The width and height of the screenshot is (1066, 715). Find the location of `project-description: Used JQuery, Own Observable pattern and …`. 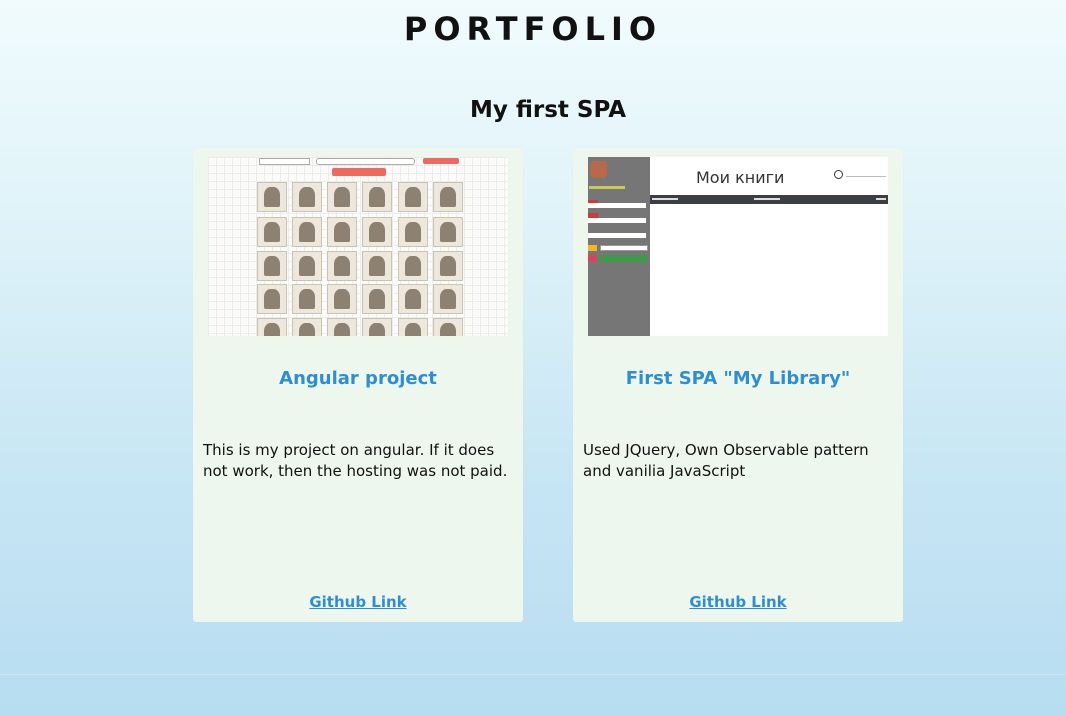

project-description: Used JQuery, Own Observable pattern and … is located at coordinates (726, 460).